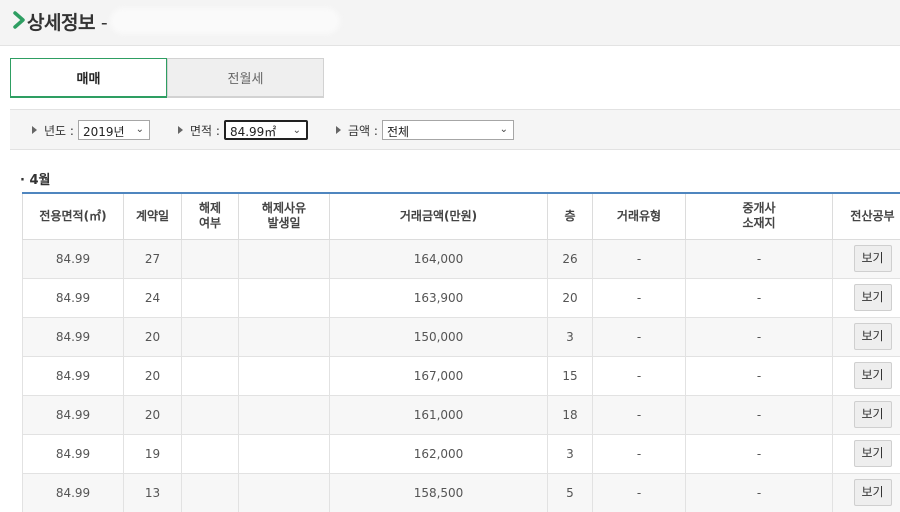  I want to click on tab-sale: 매매, so click(88, 78).